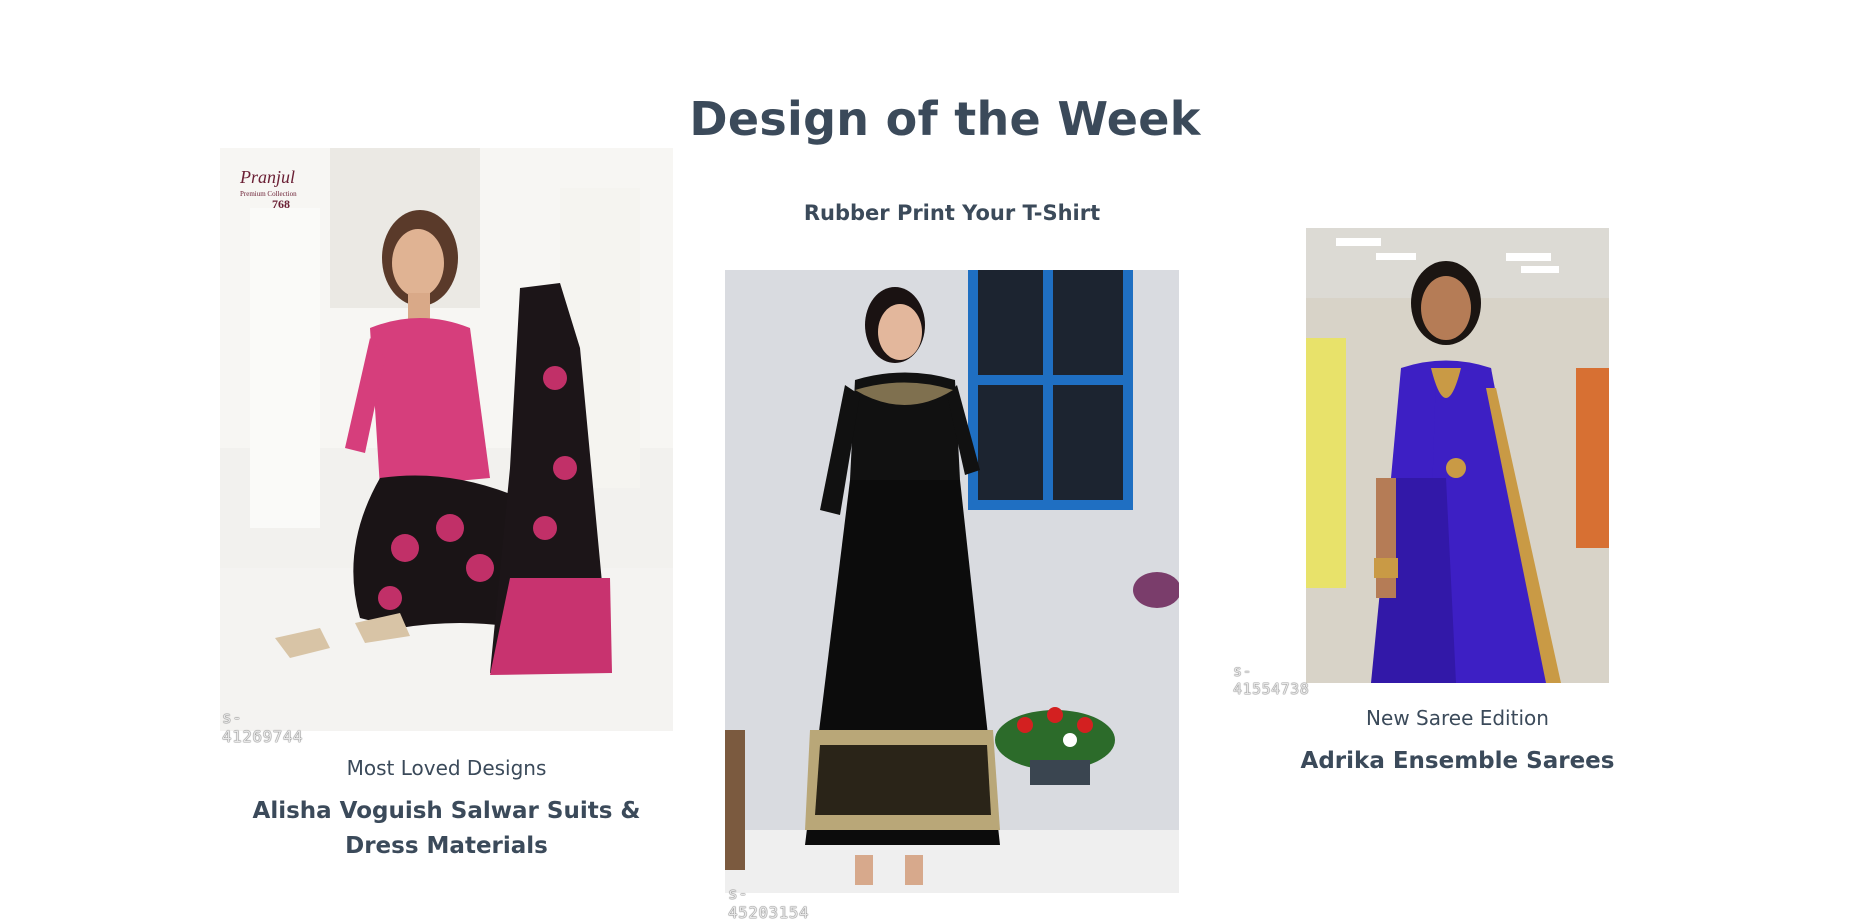 The height and width of the screenshot is (922, 1852). I want to click on product-title: Adrika Ensemble Sarees, so click(1457, 761).